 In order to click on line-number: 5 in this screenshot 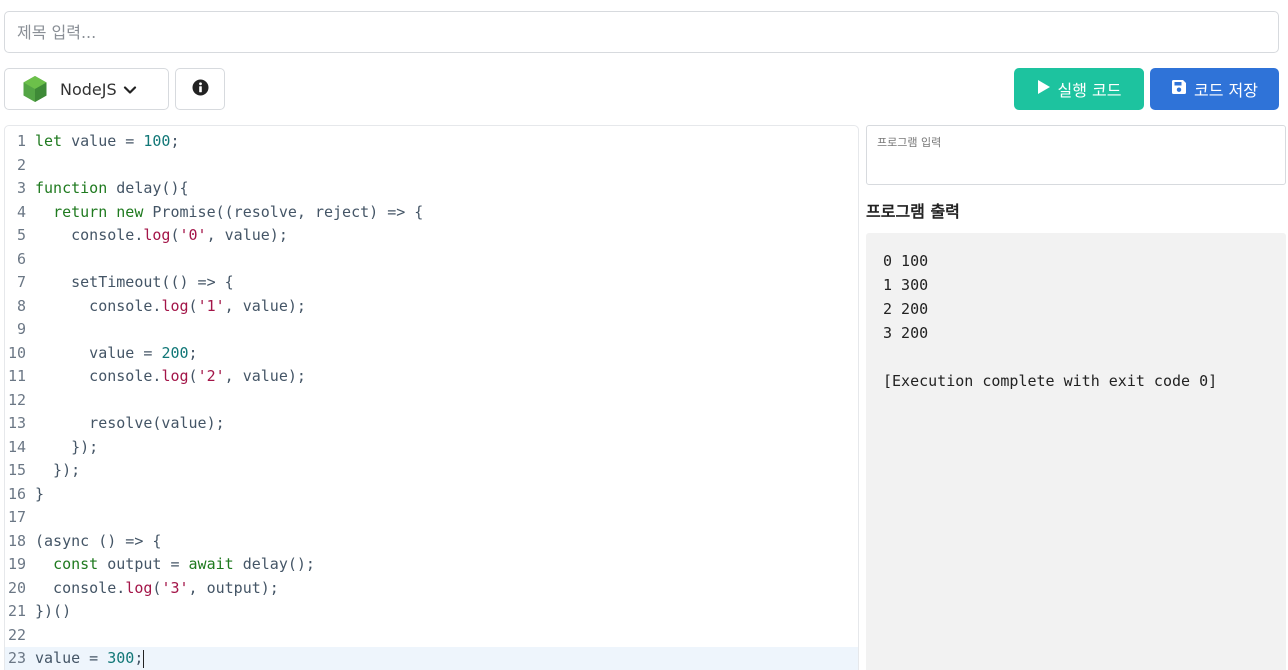, I will do `click(21, 235)`.